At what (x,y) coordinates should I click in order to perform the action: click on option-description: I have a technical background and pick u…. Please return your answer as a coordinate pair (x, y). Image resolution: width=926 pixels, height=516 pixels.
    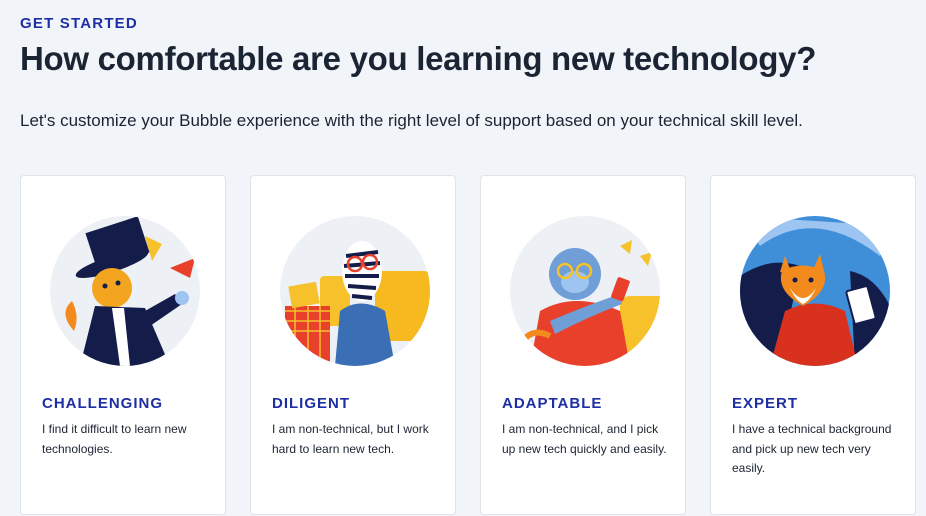
    Looking at the image, I should click on (812, 448).